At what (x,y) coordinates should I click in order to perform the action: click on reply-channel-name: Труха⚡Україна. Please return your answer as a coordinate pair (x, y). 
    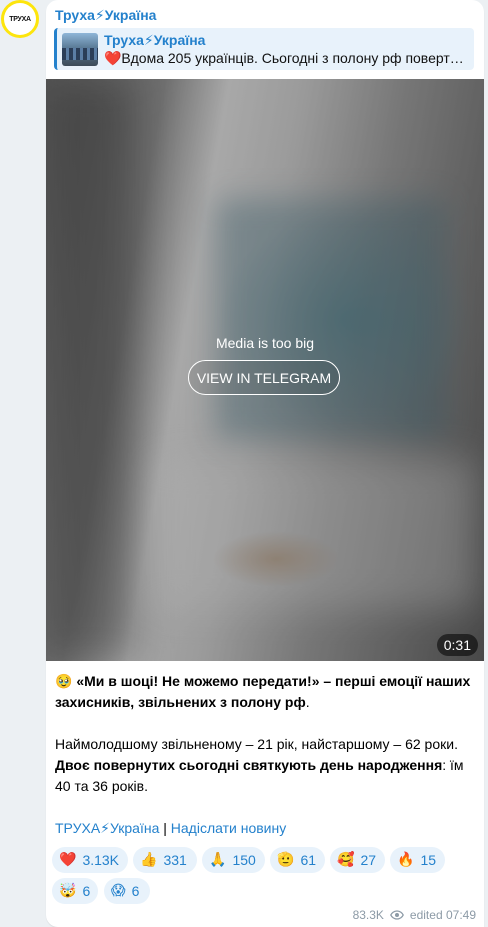
    Looking at the image, I should click on (155, 40).